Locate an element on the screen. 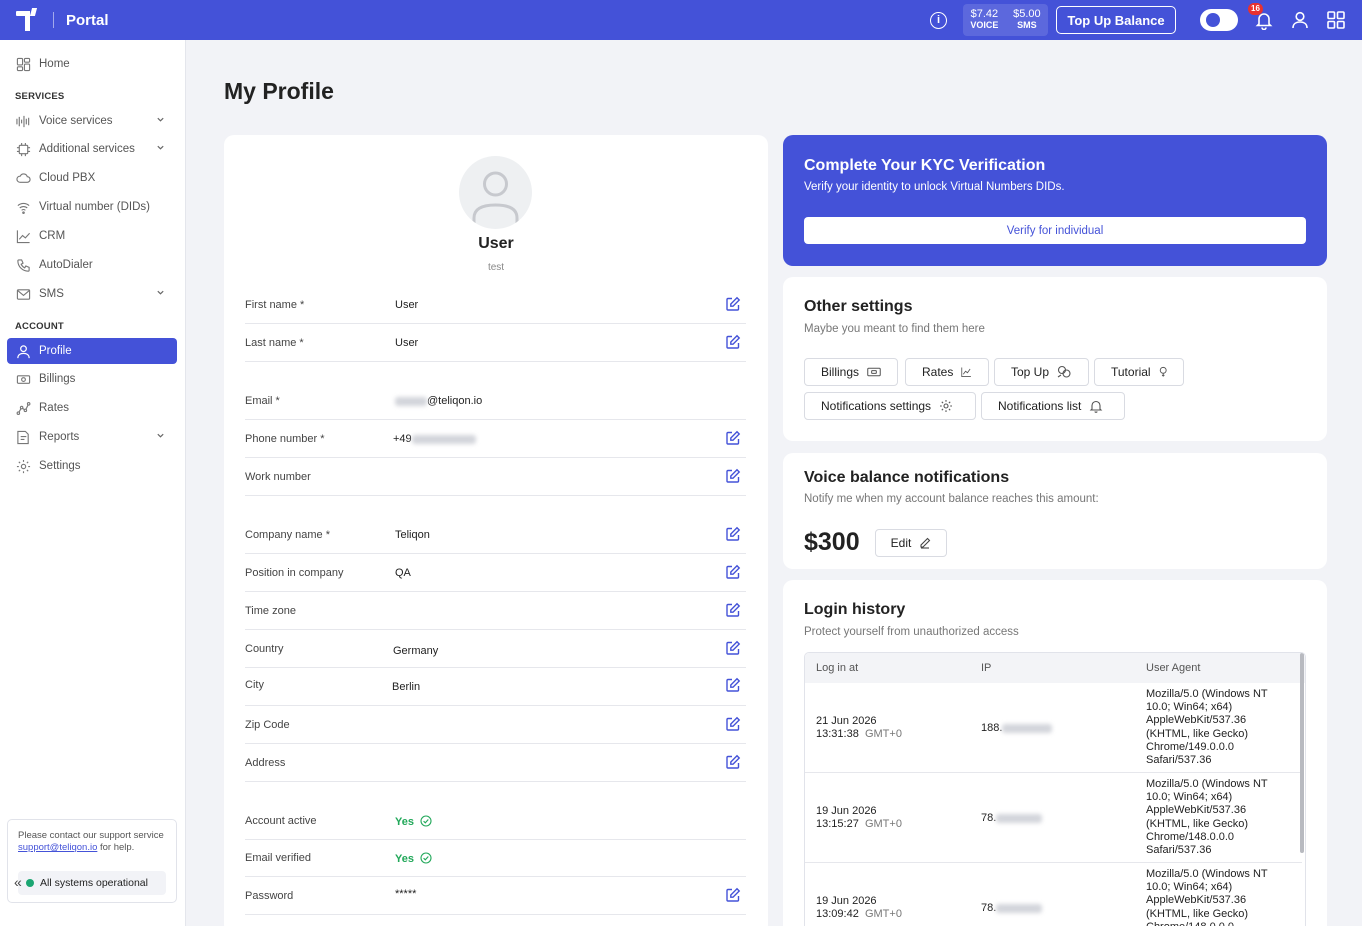  sidebar-item-label: AutoDialer is located at coordinates (66, 265).